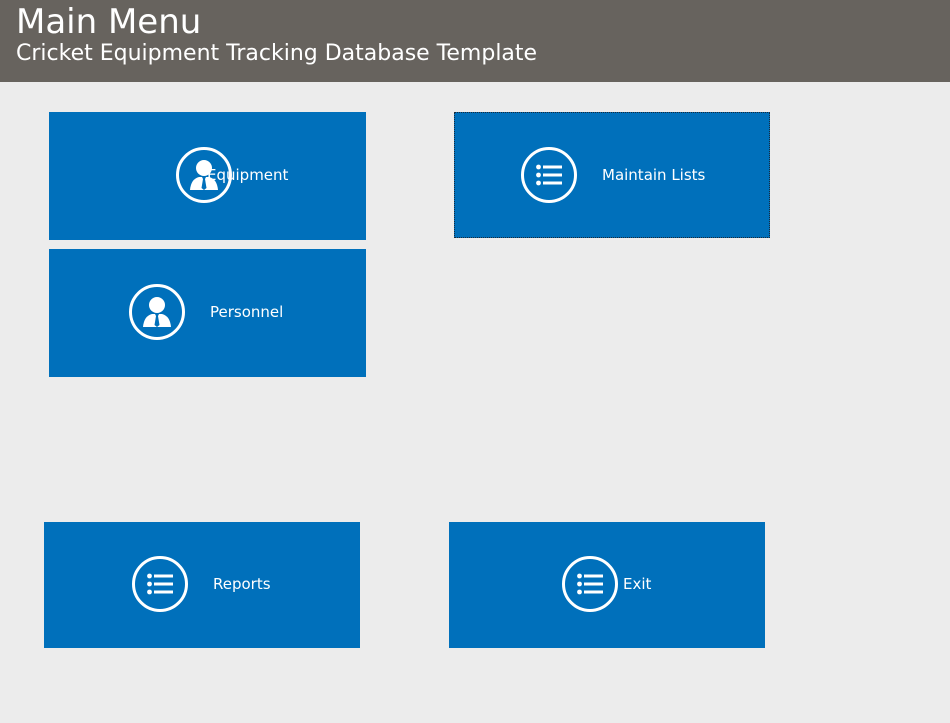 Image resolution: width=950 pixels, height=723 pixels. I want to click on person-icon, so click(157, 312).